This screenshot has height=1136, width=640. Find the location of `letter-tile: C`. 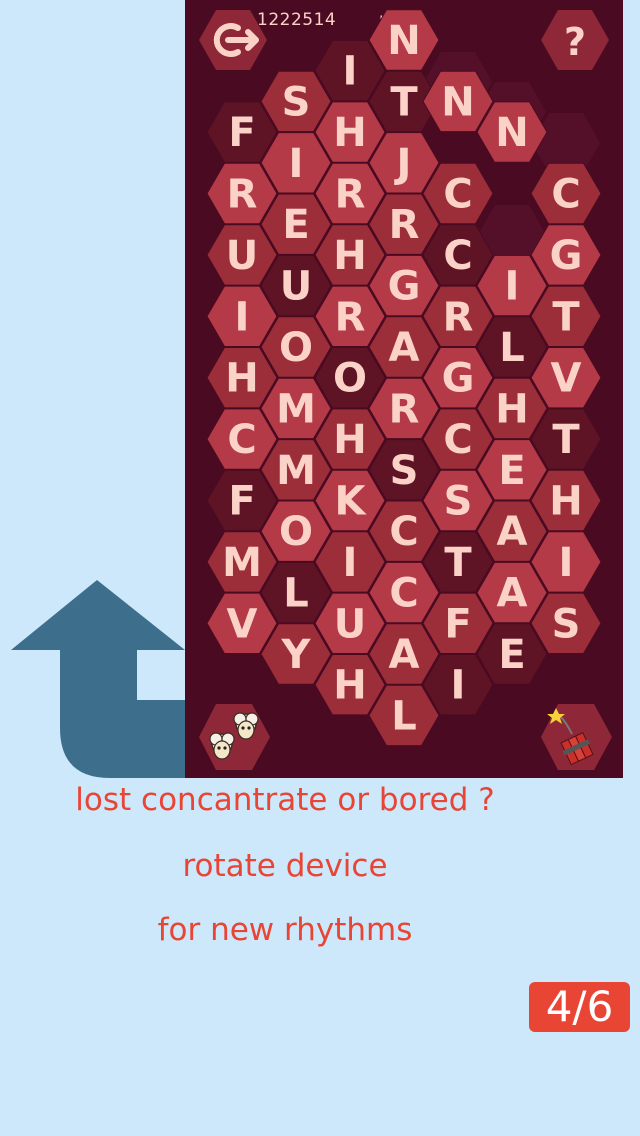

letter-tile: C is located at coordinates (566, 193).